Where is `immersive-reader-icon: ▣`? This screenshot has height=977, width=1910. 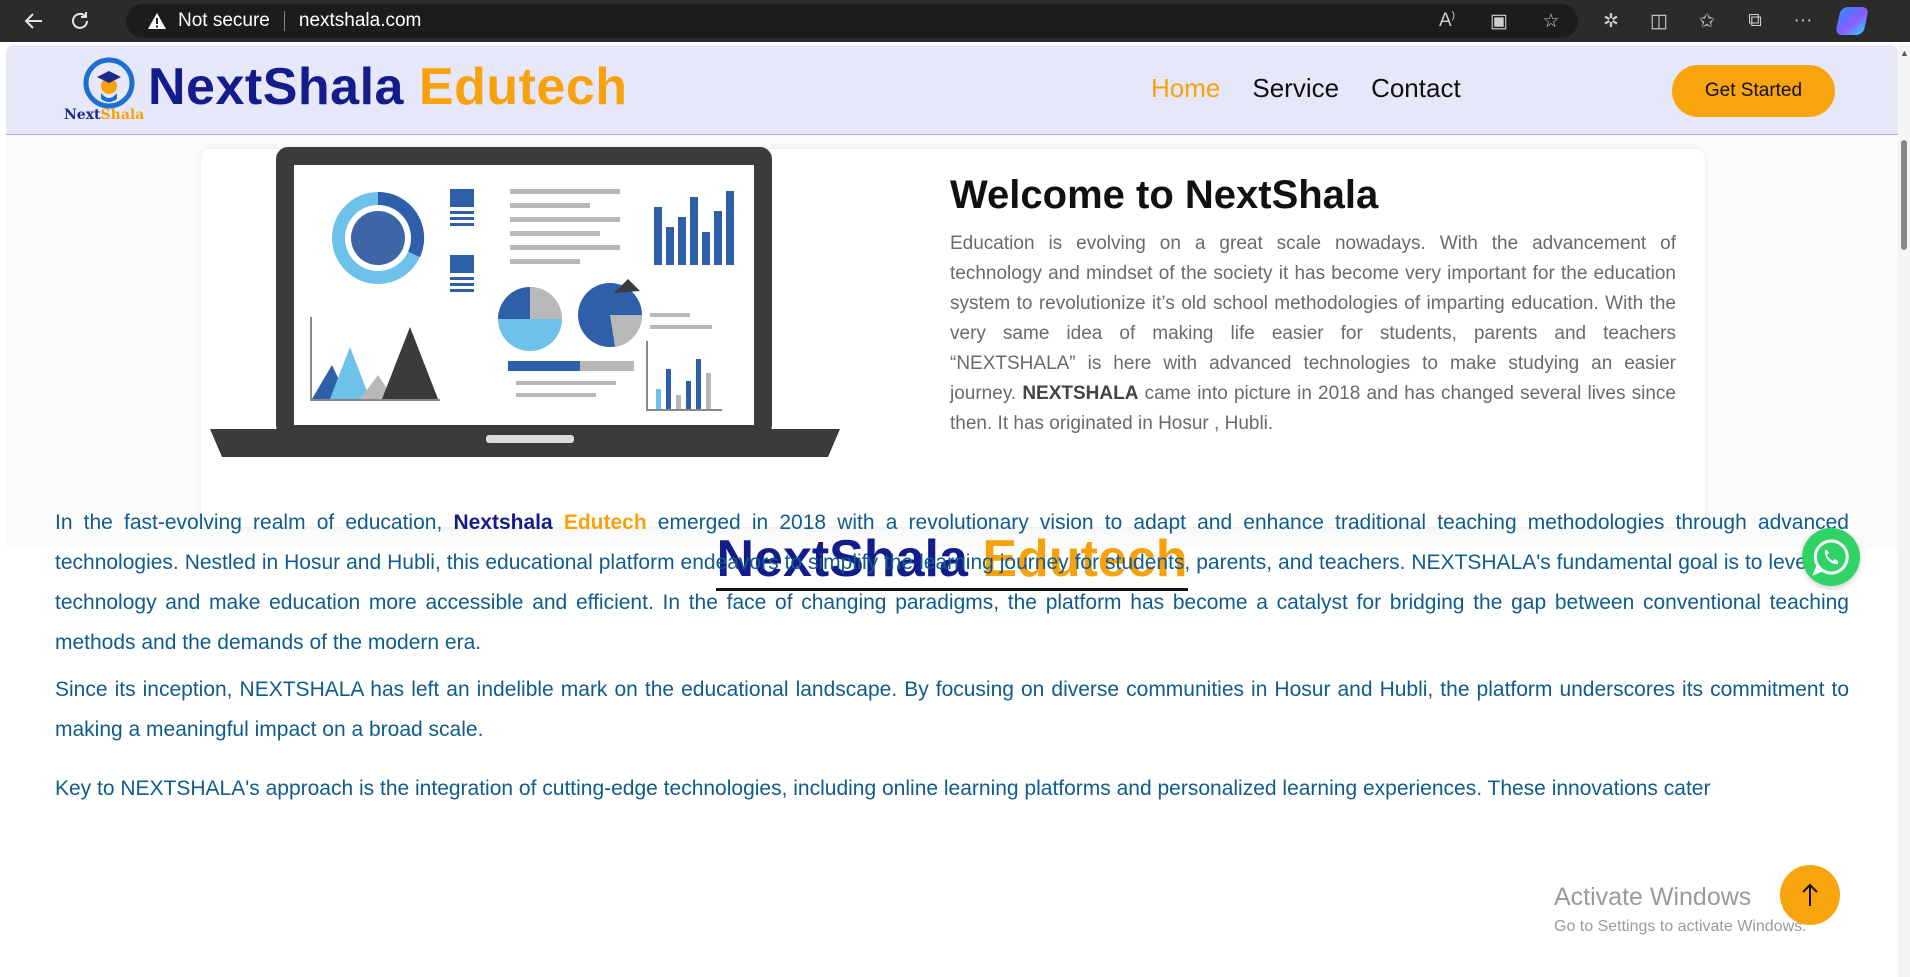
immersive-reader-icon: ▣ is located at coordinates (1499, 21).